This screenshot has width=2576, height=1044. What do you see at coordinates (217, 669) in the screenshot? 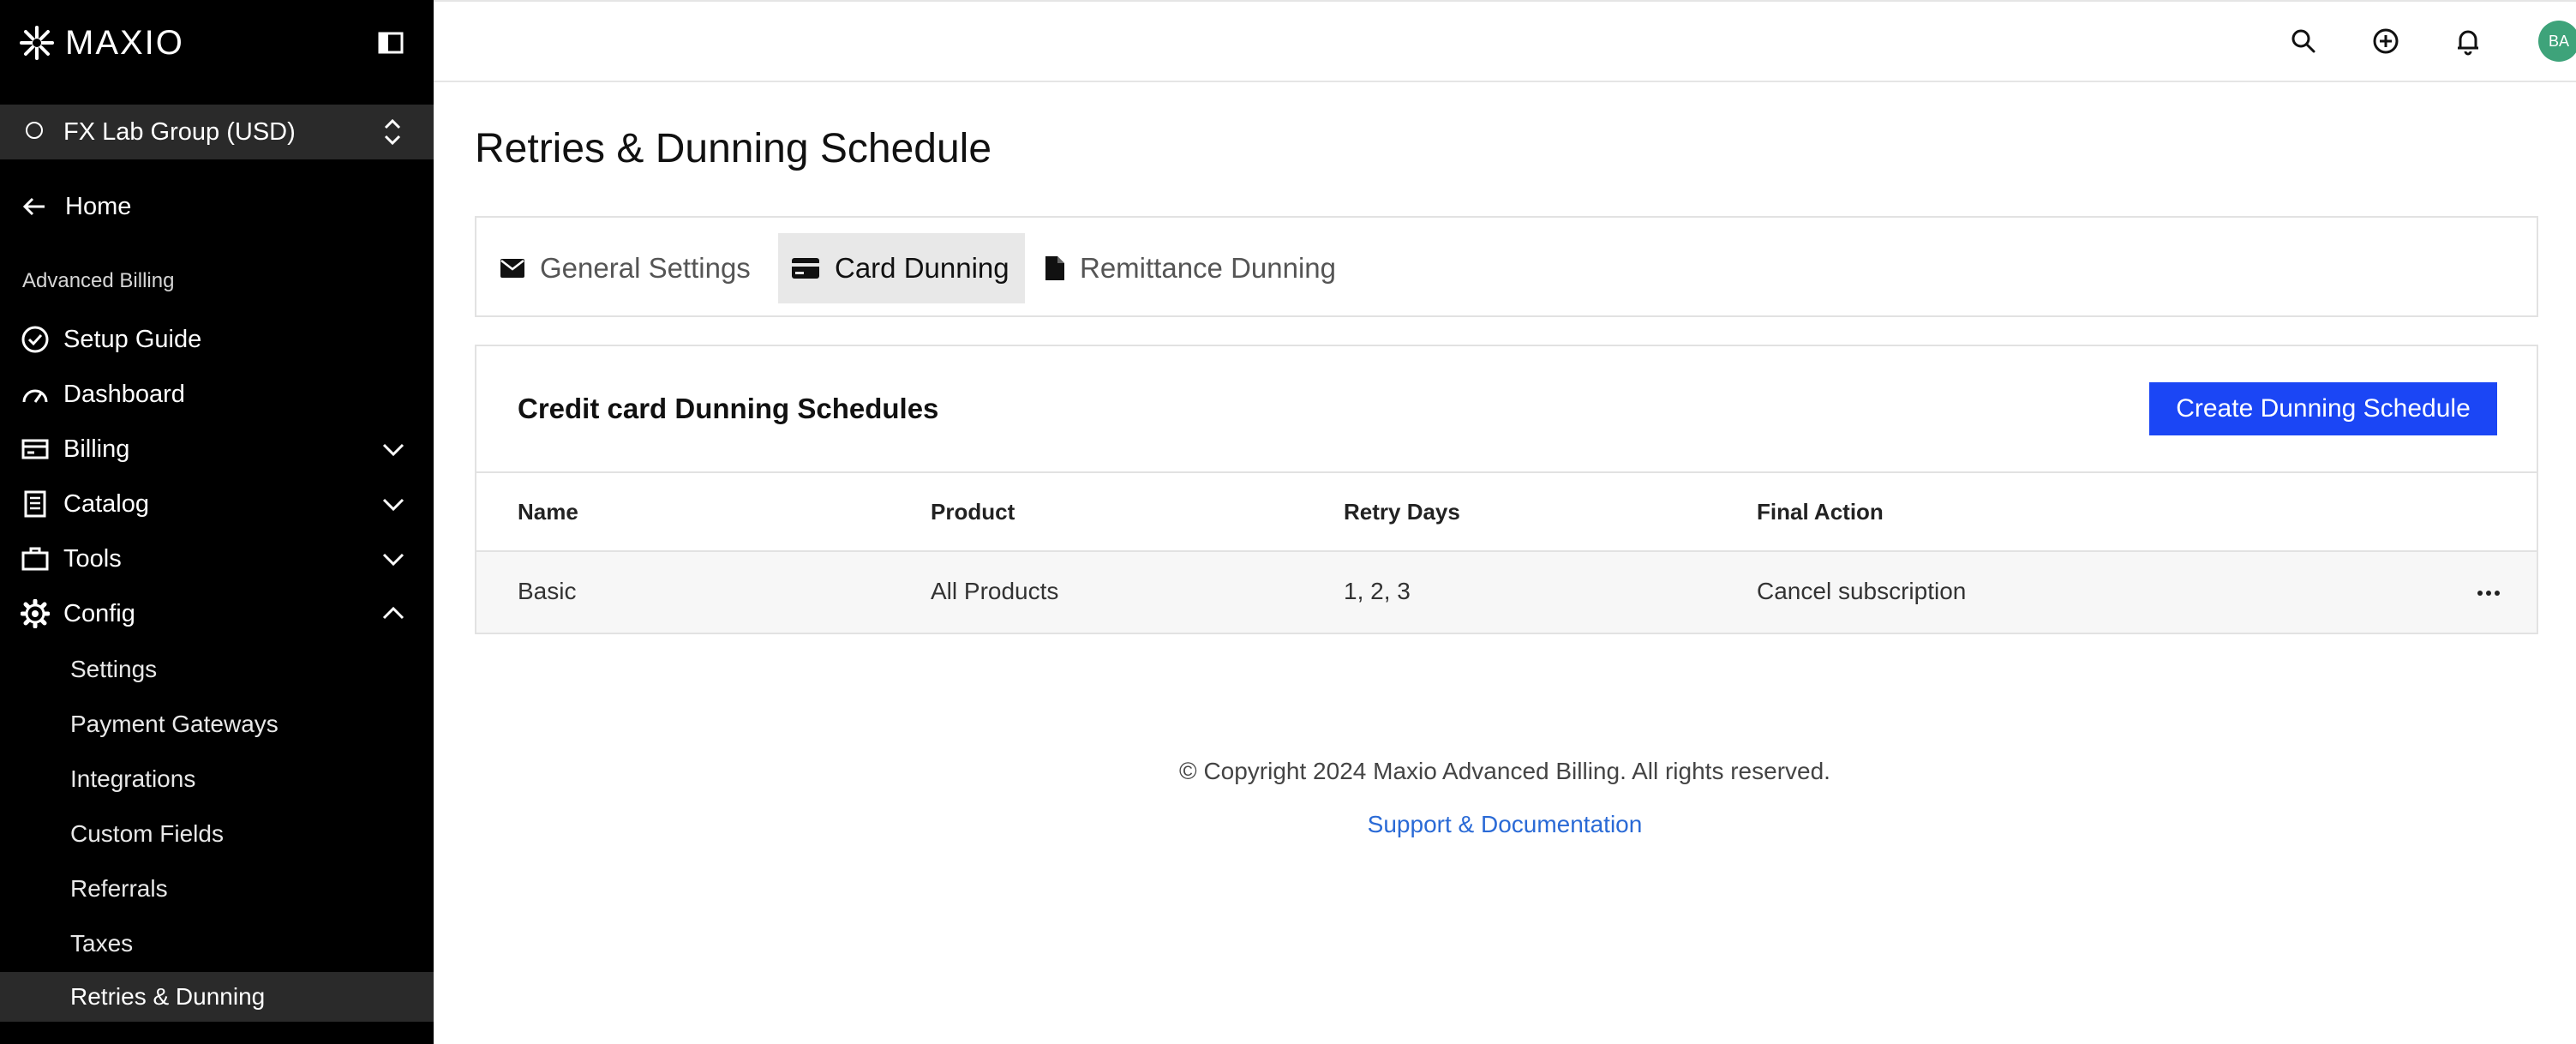
I see `sidebar-subitem-settings: Settings` at bounding box center [217, 669].